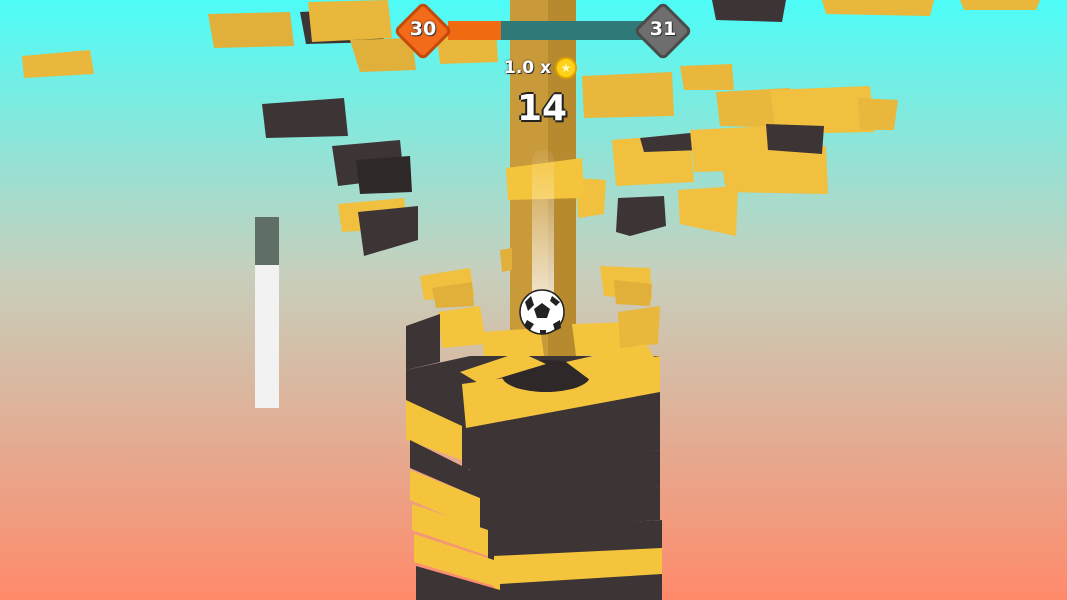  Describe the element at coordinates (527, 68) in the screenshot. I see `multiplier-label: 1.0 x` at that location.